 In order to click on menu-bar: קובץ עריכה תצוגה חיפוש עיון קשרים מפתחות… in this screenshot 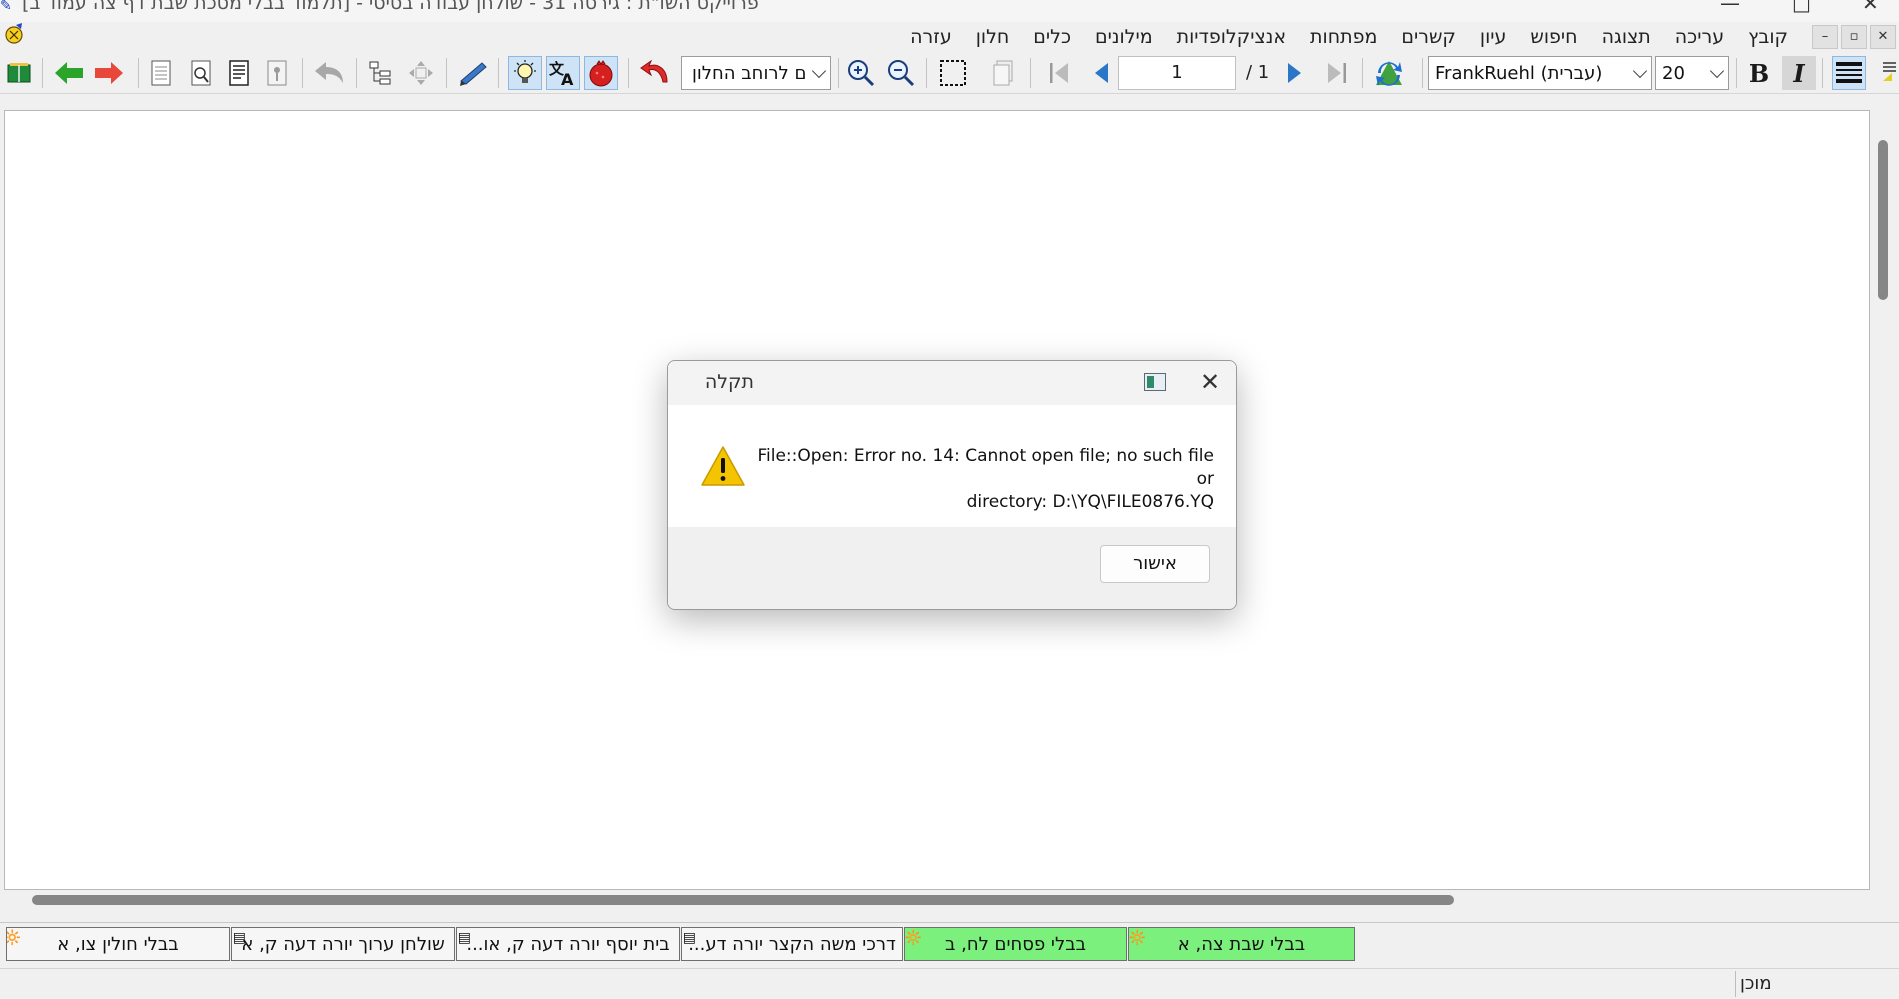, I will do `click(949, 37)`.